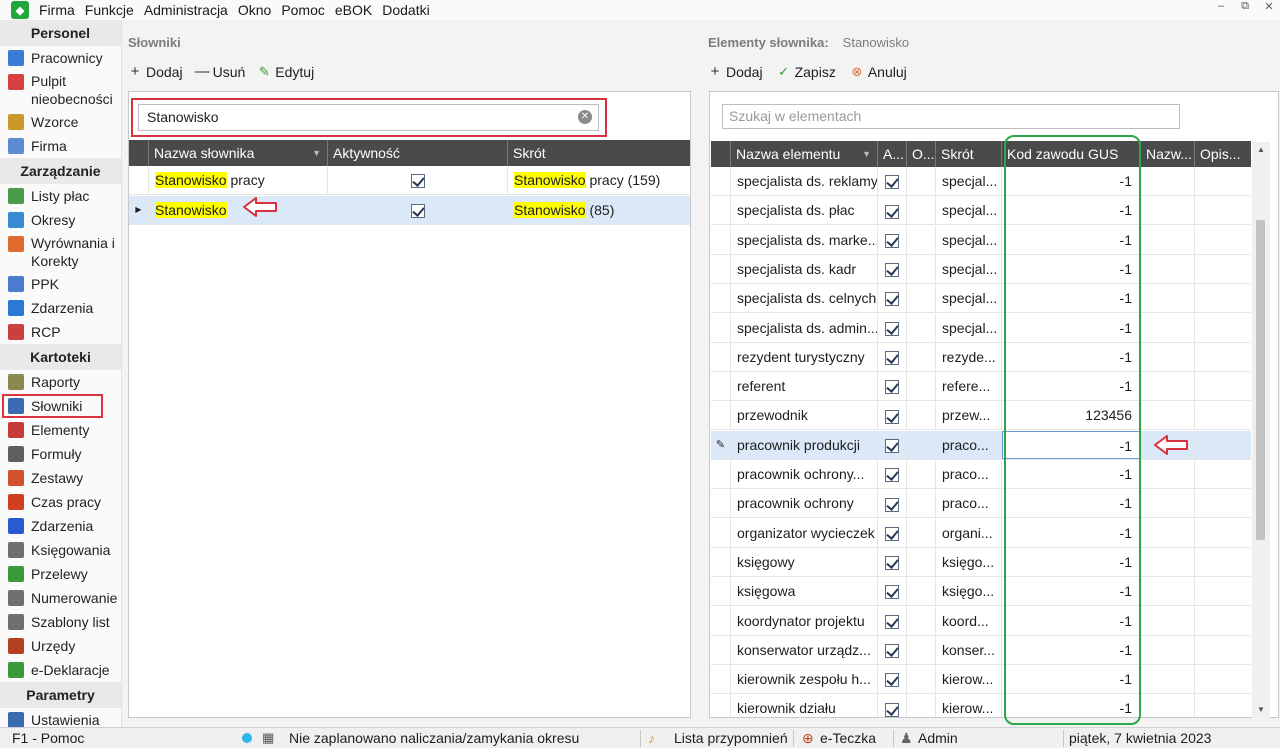 Image resolution: width=1280 pixels, height=748 pixels. I want to click on sidebar-item-pulpit-nieobecnosci: Pulpit nieobecności, so click(60, 90).